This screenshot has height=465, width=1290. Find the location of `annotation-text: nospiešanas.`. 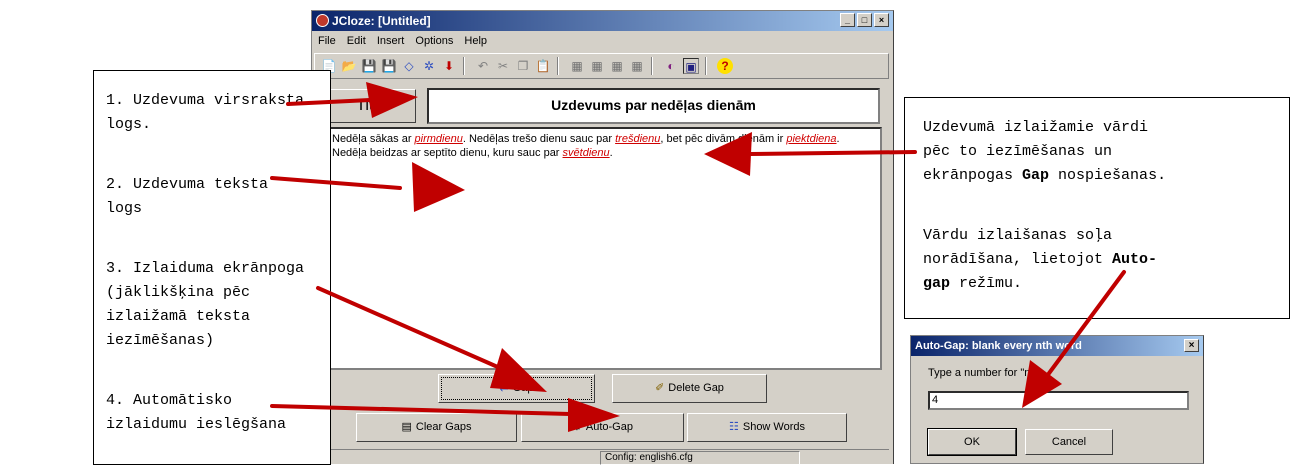

annotation-text: nospiešanas. is located at coordinates (1108, 175).